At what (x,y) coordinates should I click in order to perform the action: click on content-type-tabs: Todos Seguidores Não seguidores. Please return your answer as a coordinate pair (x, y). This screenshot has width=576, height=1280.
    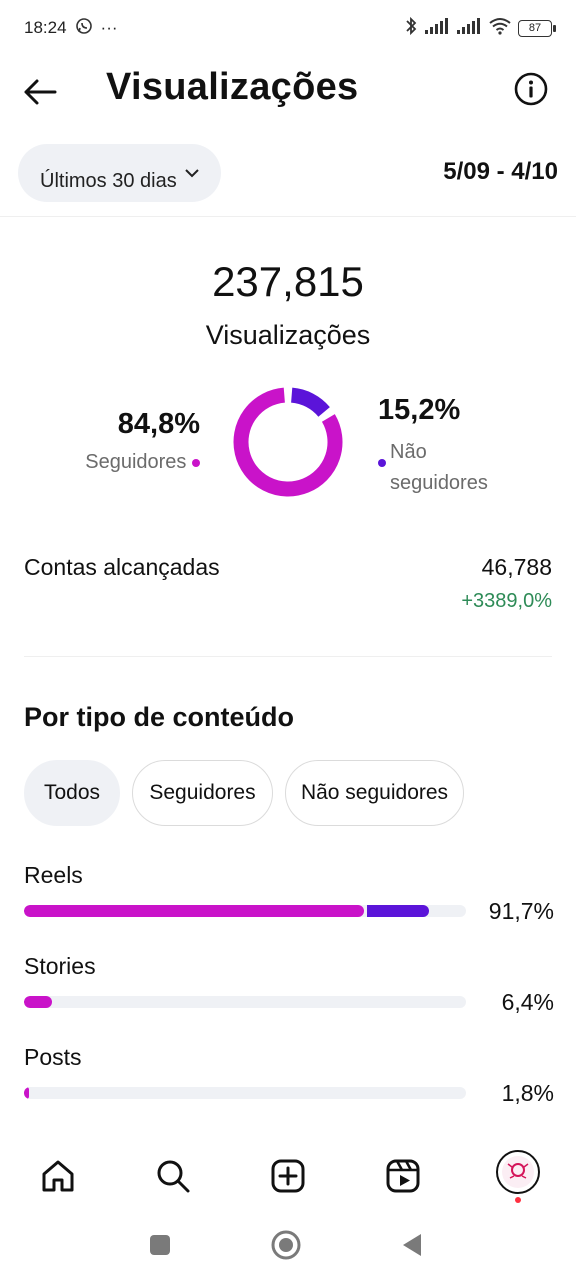
    Looking at the image, I should click on (244, 793).